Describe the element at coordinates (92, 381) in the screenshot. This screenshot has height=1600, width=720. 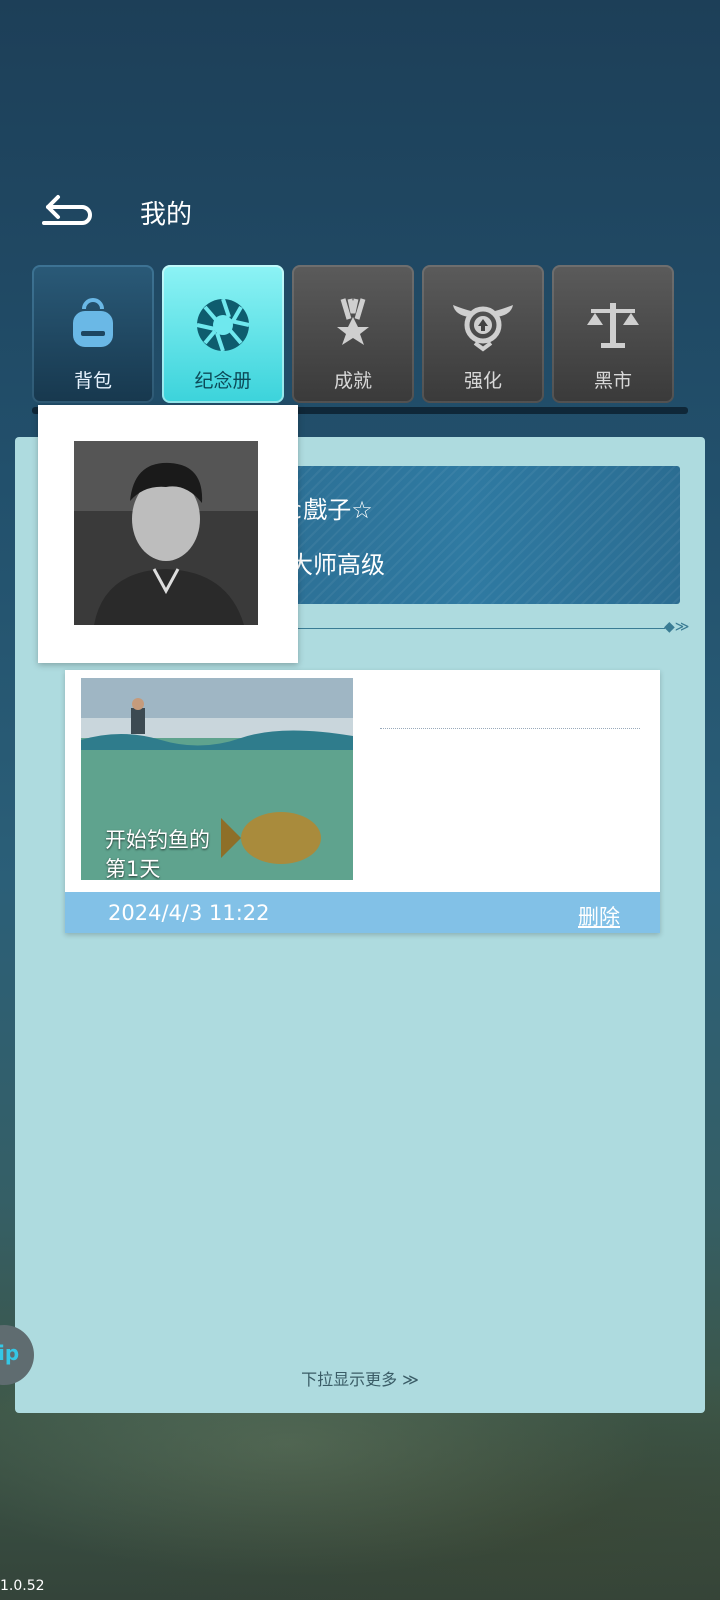
I see `tab-backpack-label: 背包` at that location.